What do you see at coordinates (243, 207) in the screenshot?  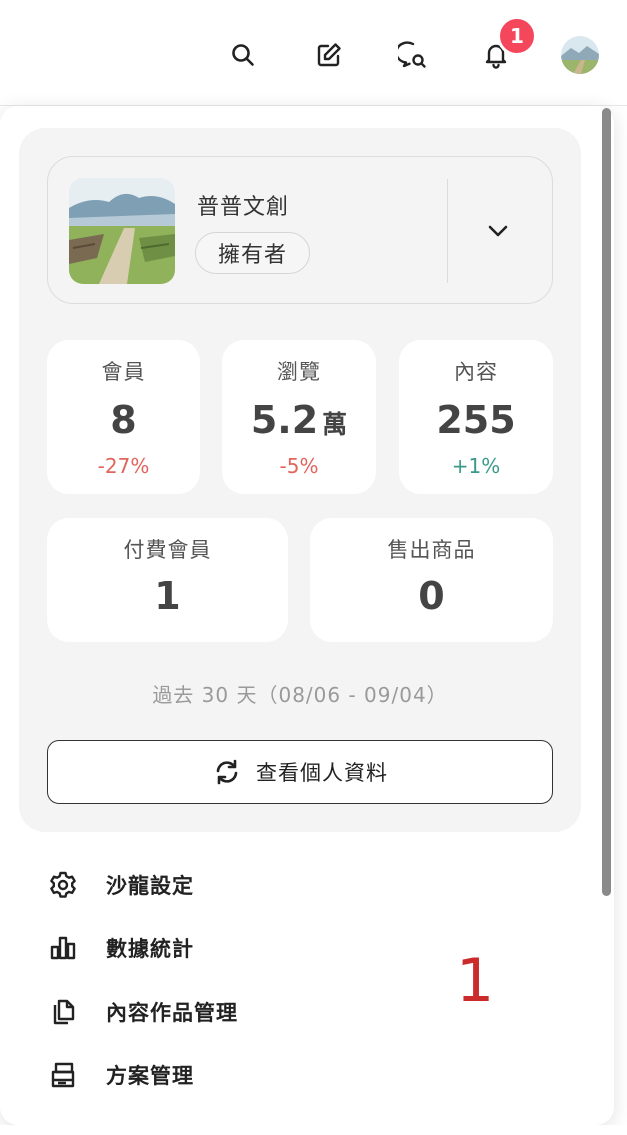 I see `account-name: 普普文創` at bounding box center [243, 207].